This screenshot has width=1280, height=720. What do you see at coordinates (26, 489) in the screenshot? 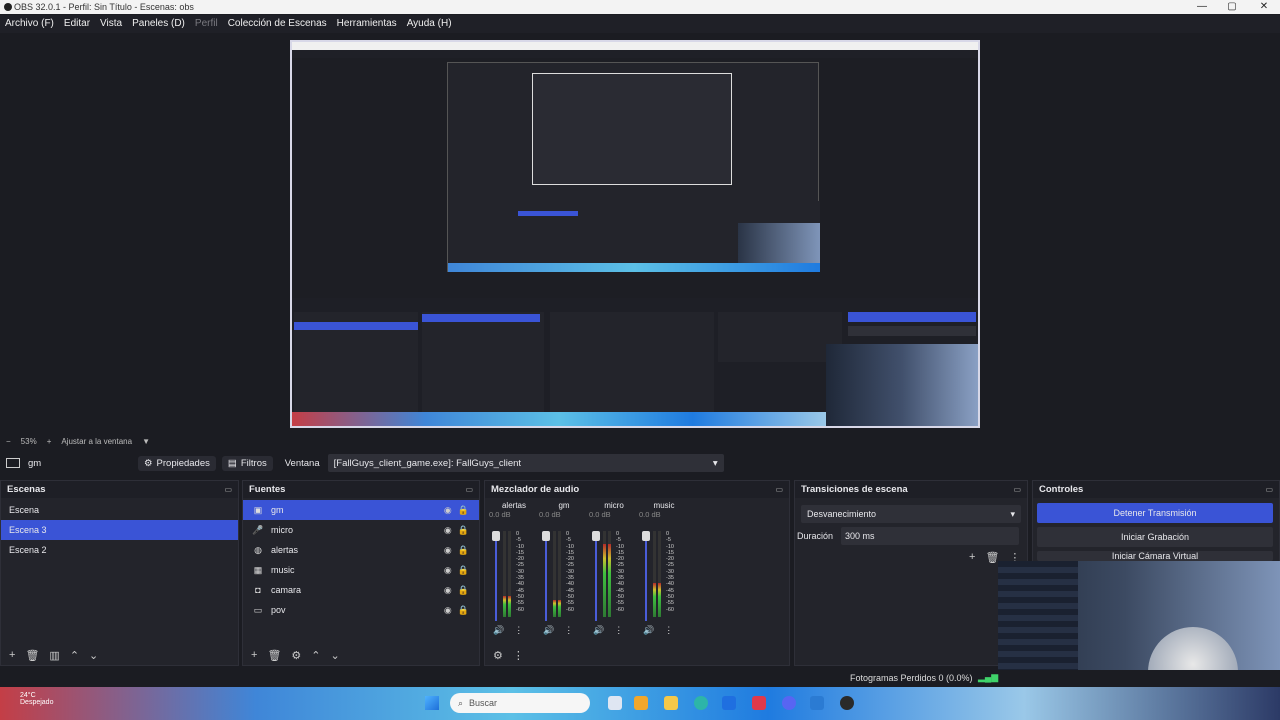
I see `scenes-title: Escenas` at bounding box center [26, 489].